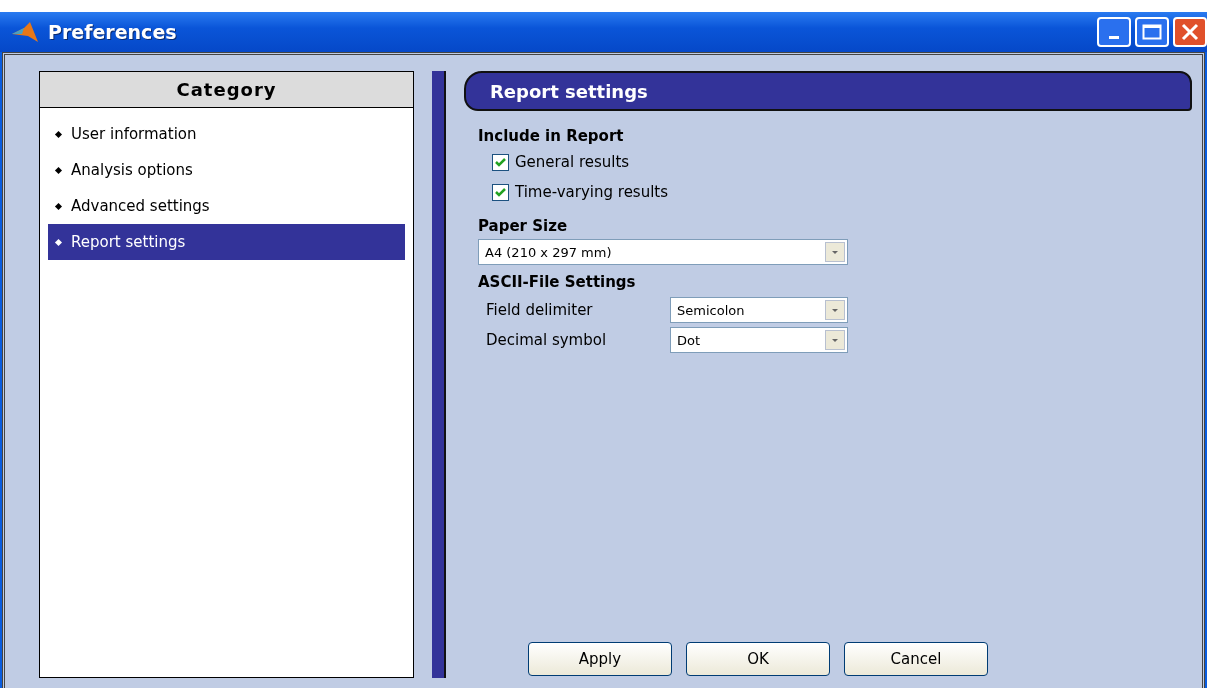 This screenshot has height=688, width=1207. I want to click on minimize-button, so click(1114, 32).